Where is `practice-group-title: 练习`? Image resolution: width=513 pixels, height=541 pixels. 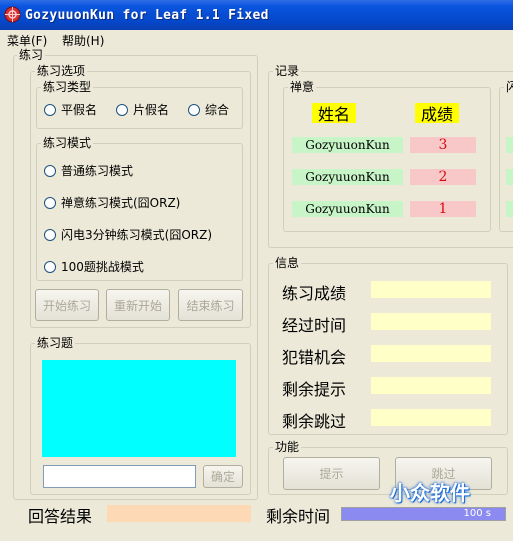 practice-group-title: 练习 is located at coordinates (31, 55).